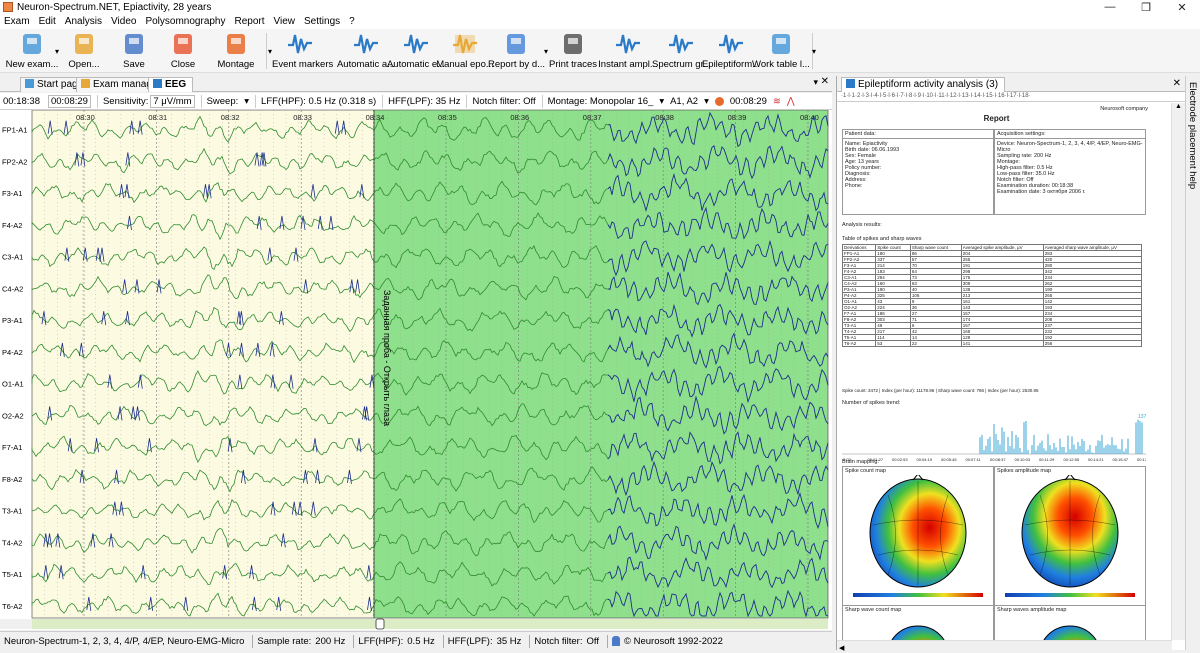 This screenshot has width=1200, height=653. I want to click on status-notch-value: Off, so click(592, 641).